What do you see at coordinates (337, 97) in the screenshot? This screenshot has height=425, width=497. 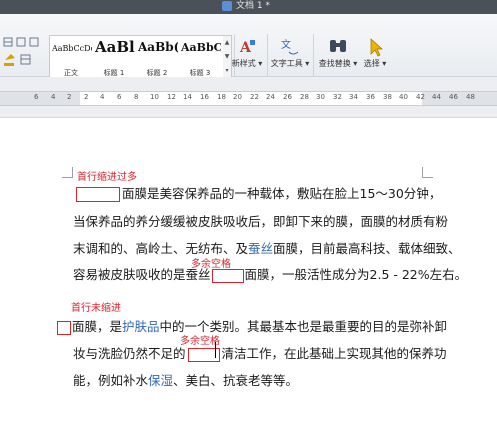 I see `ruler-tick-label: 32` at bounding box center [337, 97].